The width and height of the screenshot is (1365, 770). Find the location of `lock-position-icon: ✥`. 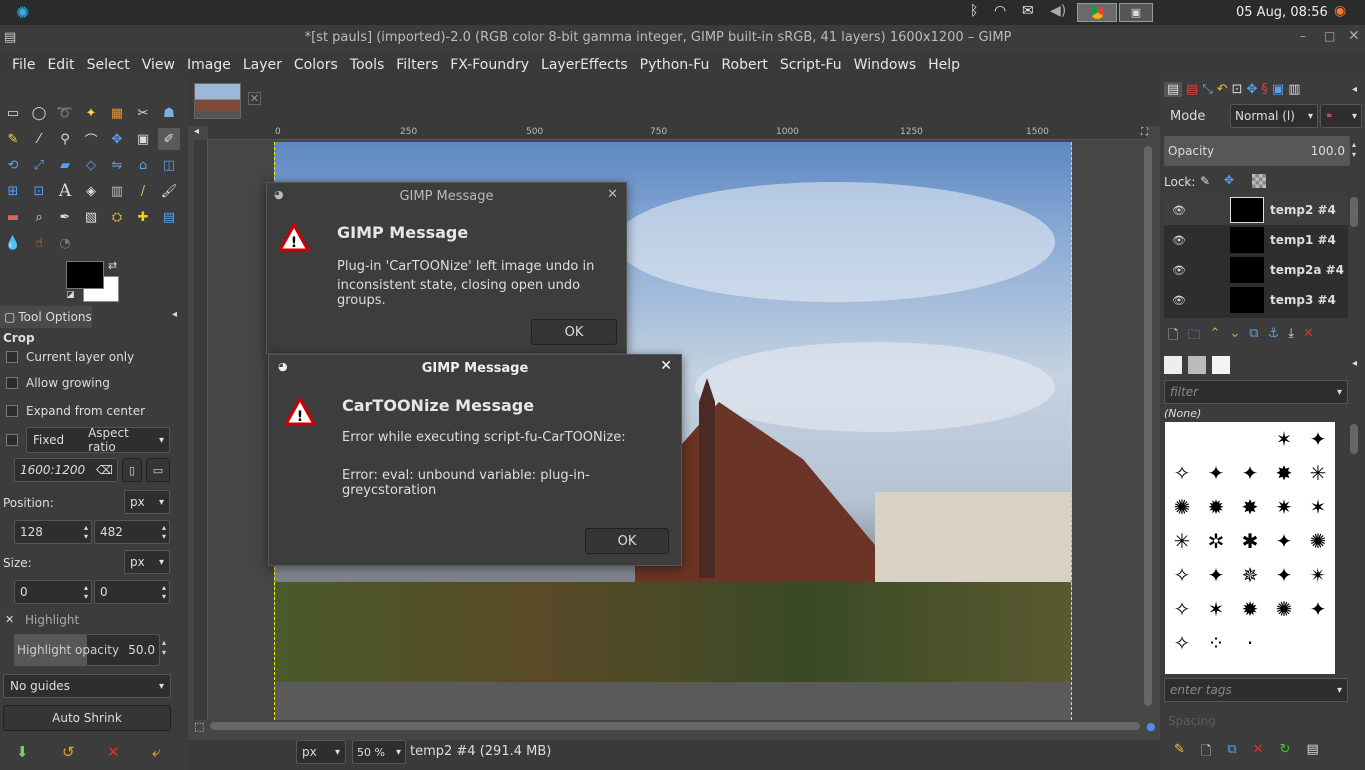

lock-position-icon: ✥ is located at coordinates (1229, 180).